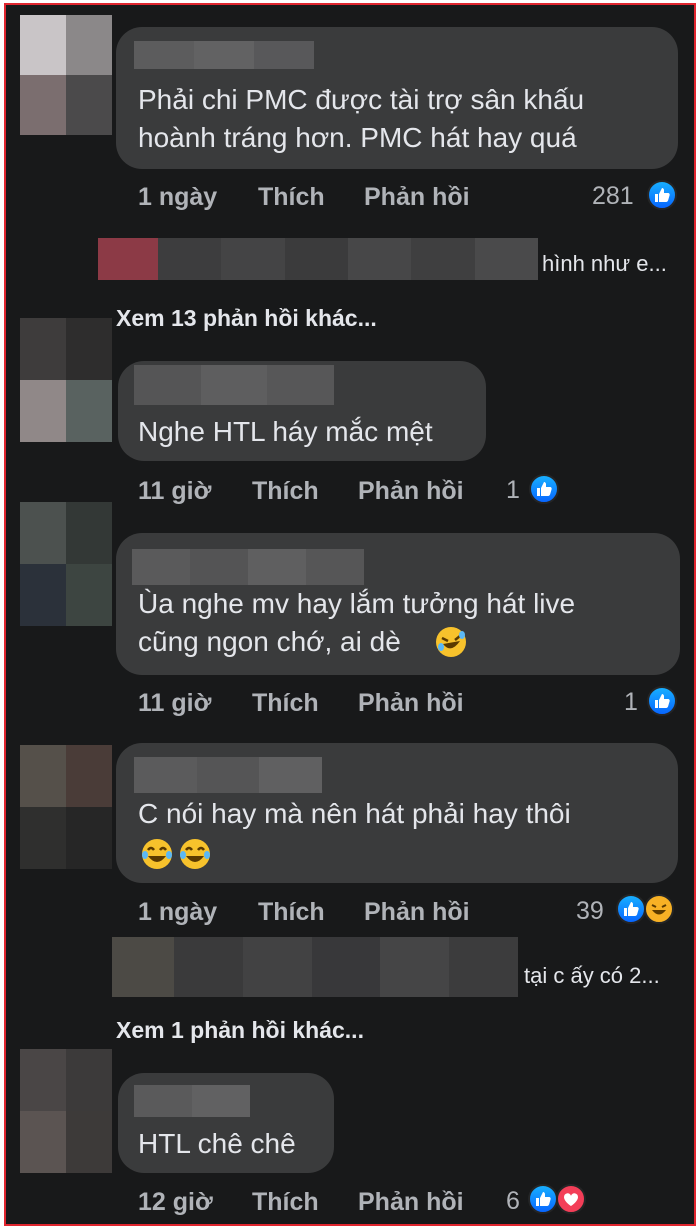 The height and width of the screenshot is (1229, 700). I want to click on rofl-emoji, so click(451, 642).